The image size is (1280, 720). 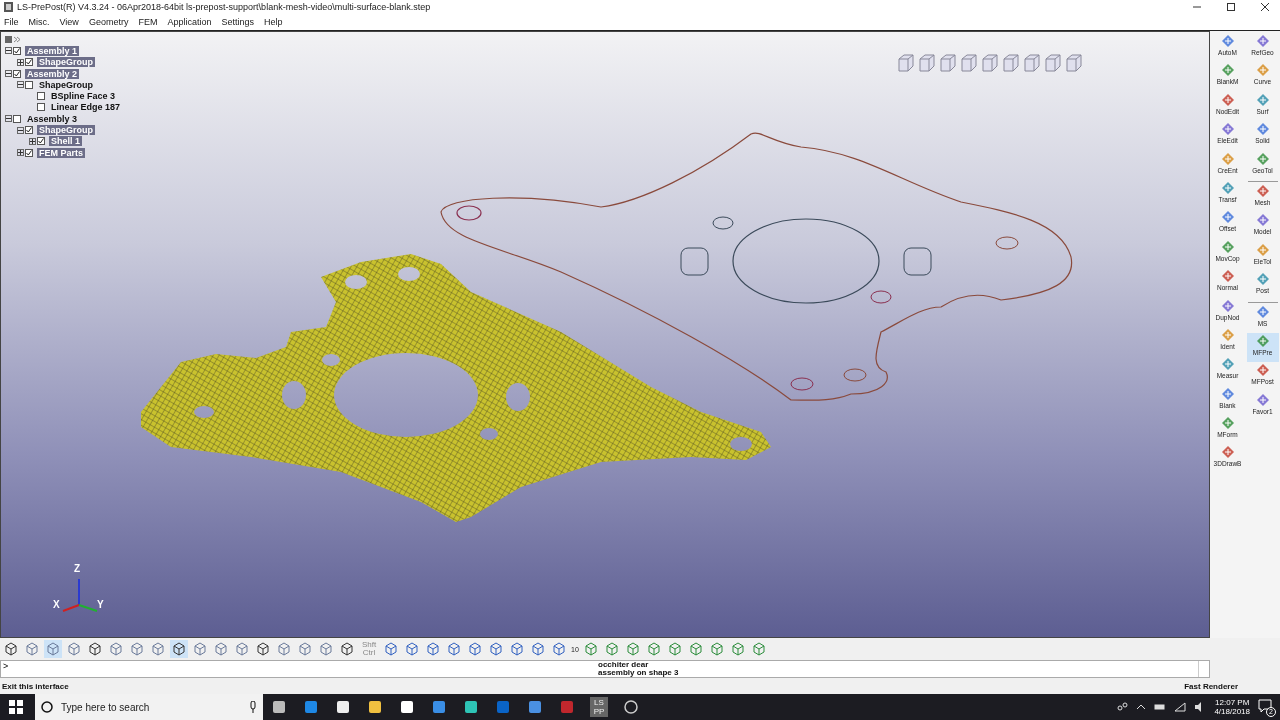 What do you see at coordinates (11, 22) in the screenshot?
I see `menu-item: File` at bounding box center [11, 22].